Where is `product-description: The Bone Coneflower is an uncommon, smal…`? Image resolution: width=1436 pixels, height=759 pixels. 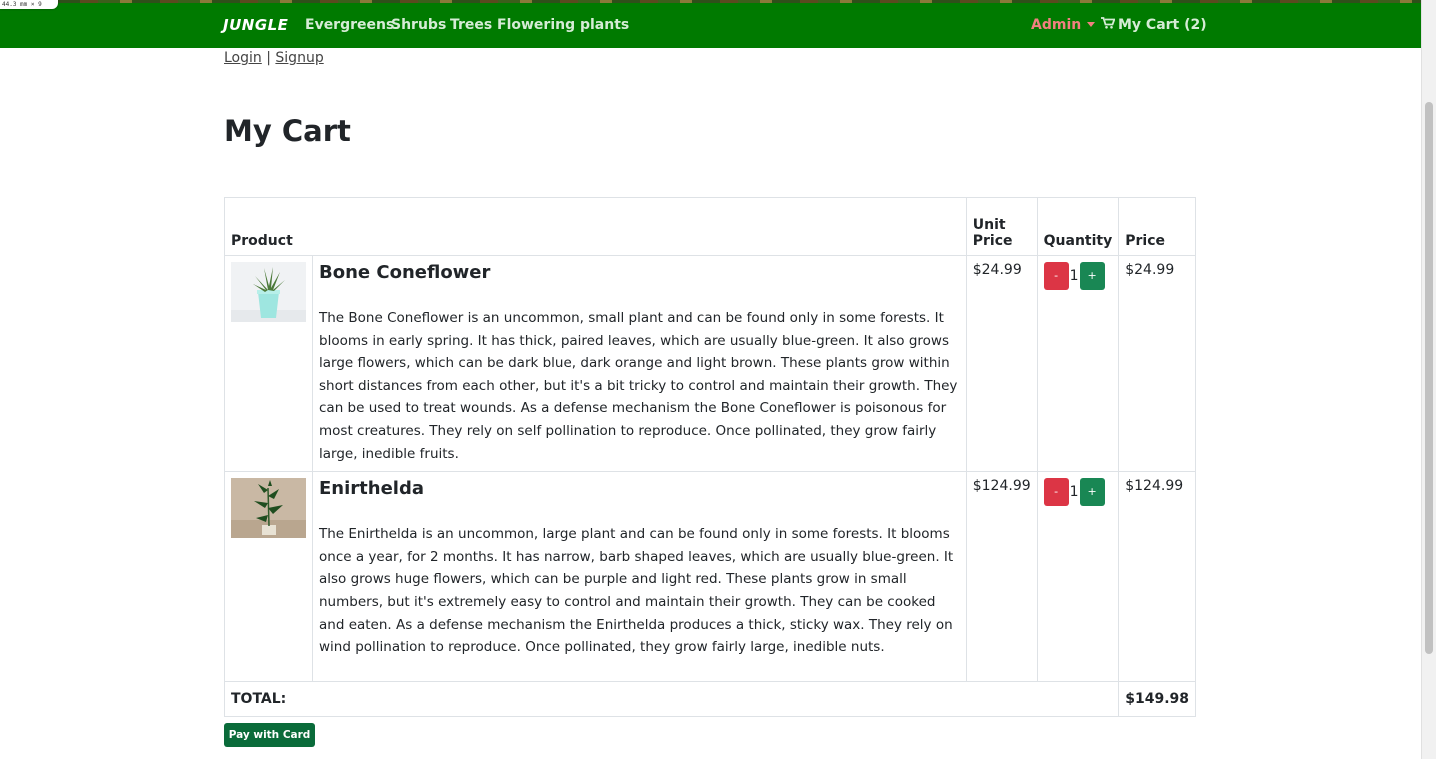
product-description: The Bone Coneflower is an uncommon, smal… is located at coordinates (638, 386).